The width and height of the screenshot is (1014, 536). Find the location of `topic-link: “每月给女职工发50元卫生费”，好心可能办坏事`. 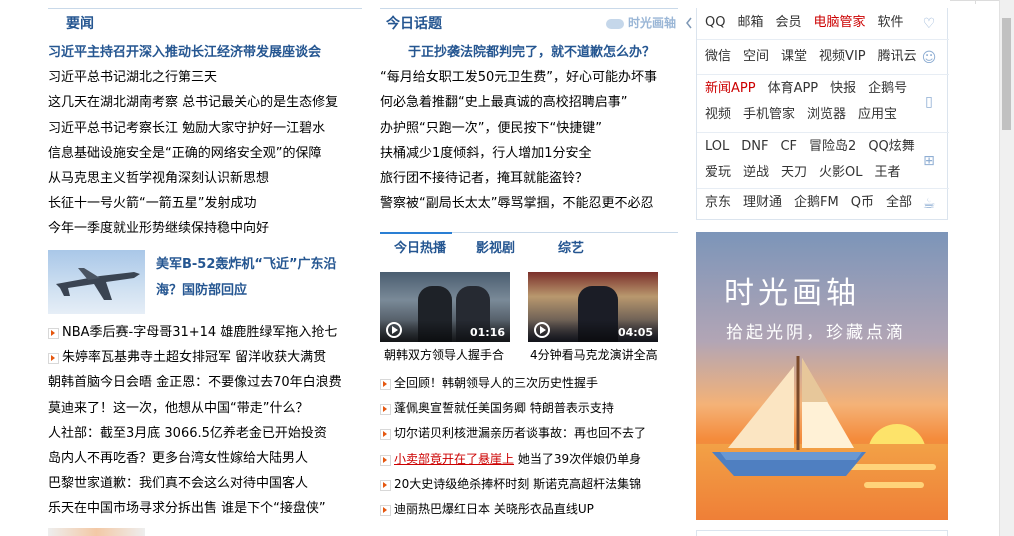

topic-link: “每月给女职工发50元卫生费”，好心可能办坏事 is located at coordinates (529, 77).